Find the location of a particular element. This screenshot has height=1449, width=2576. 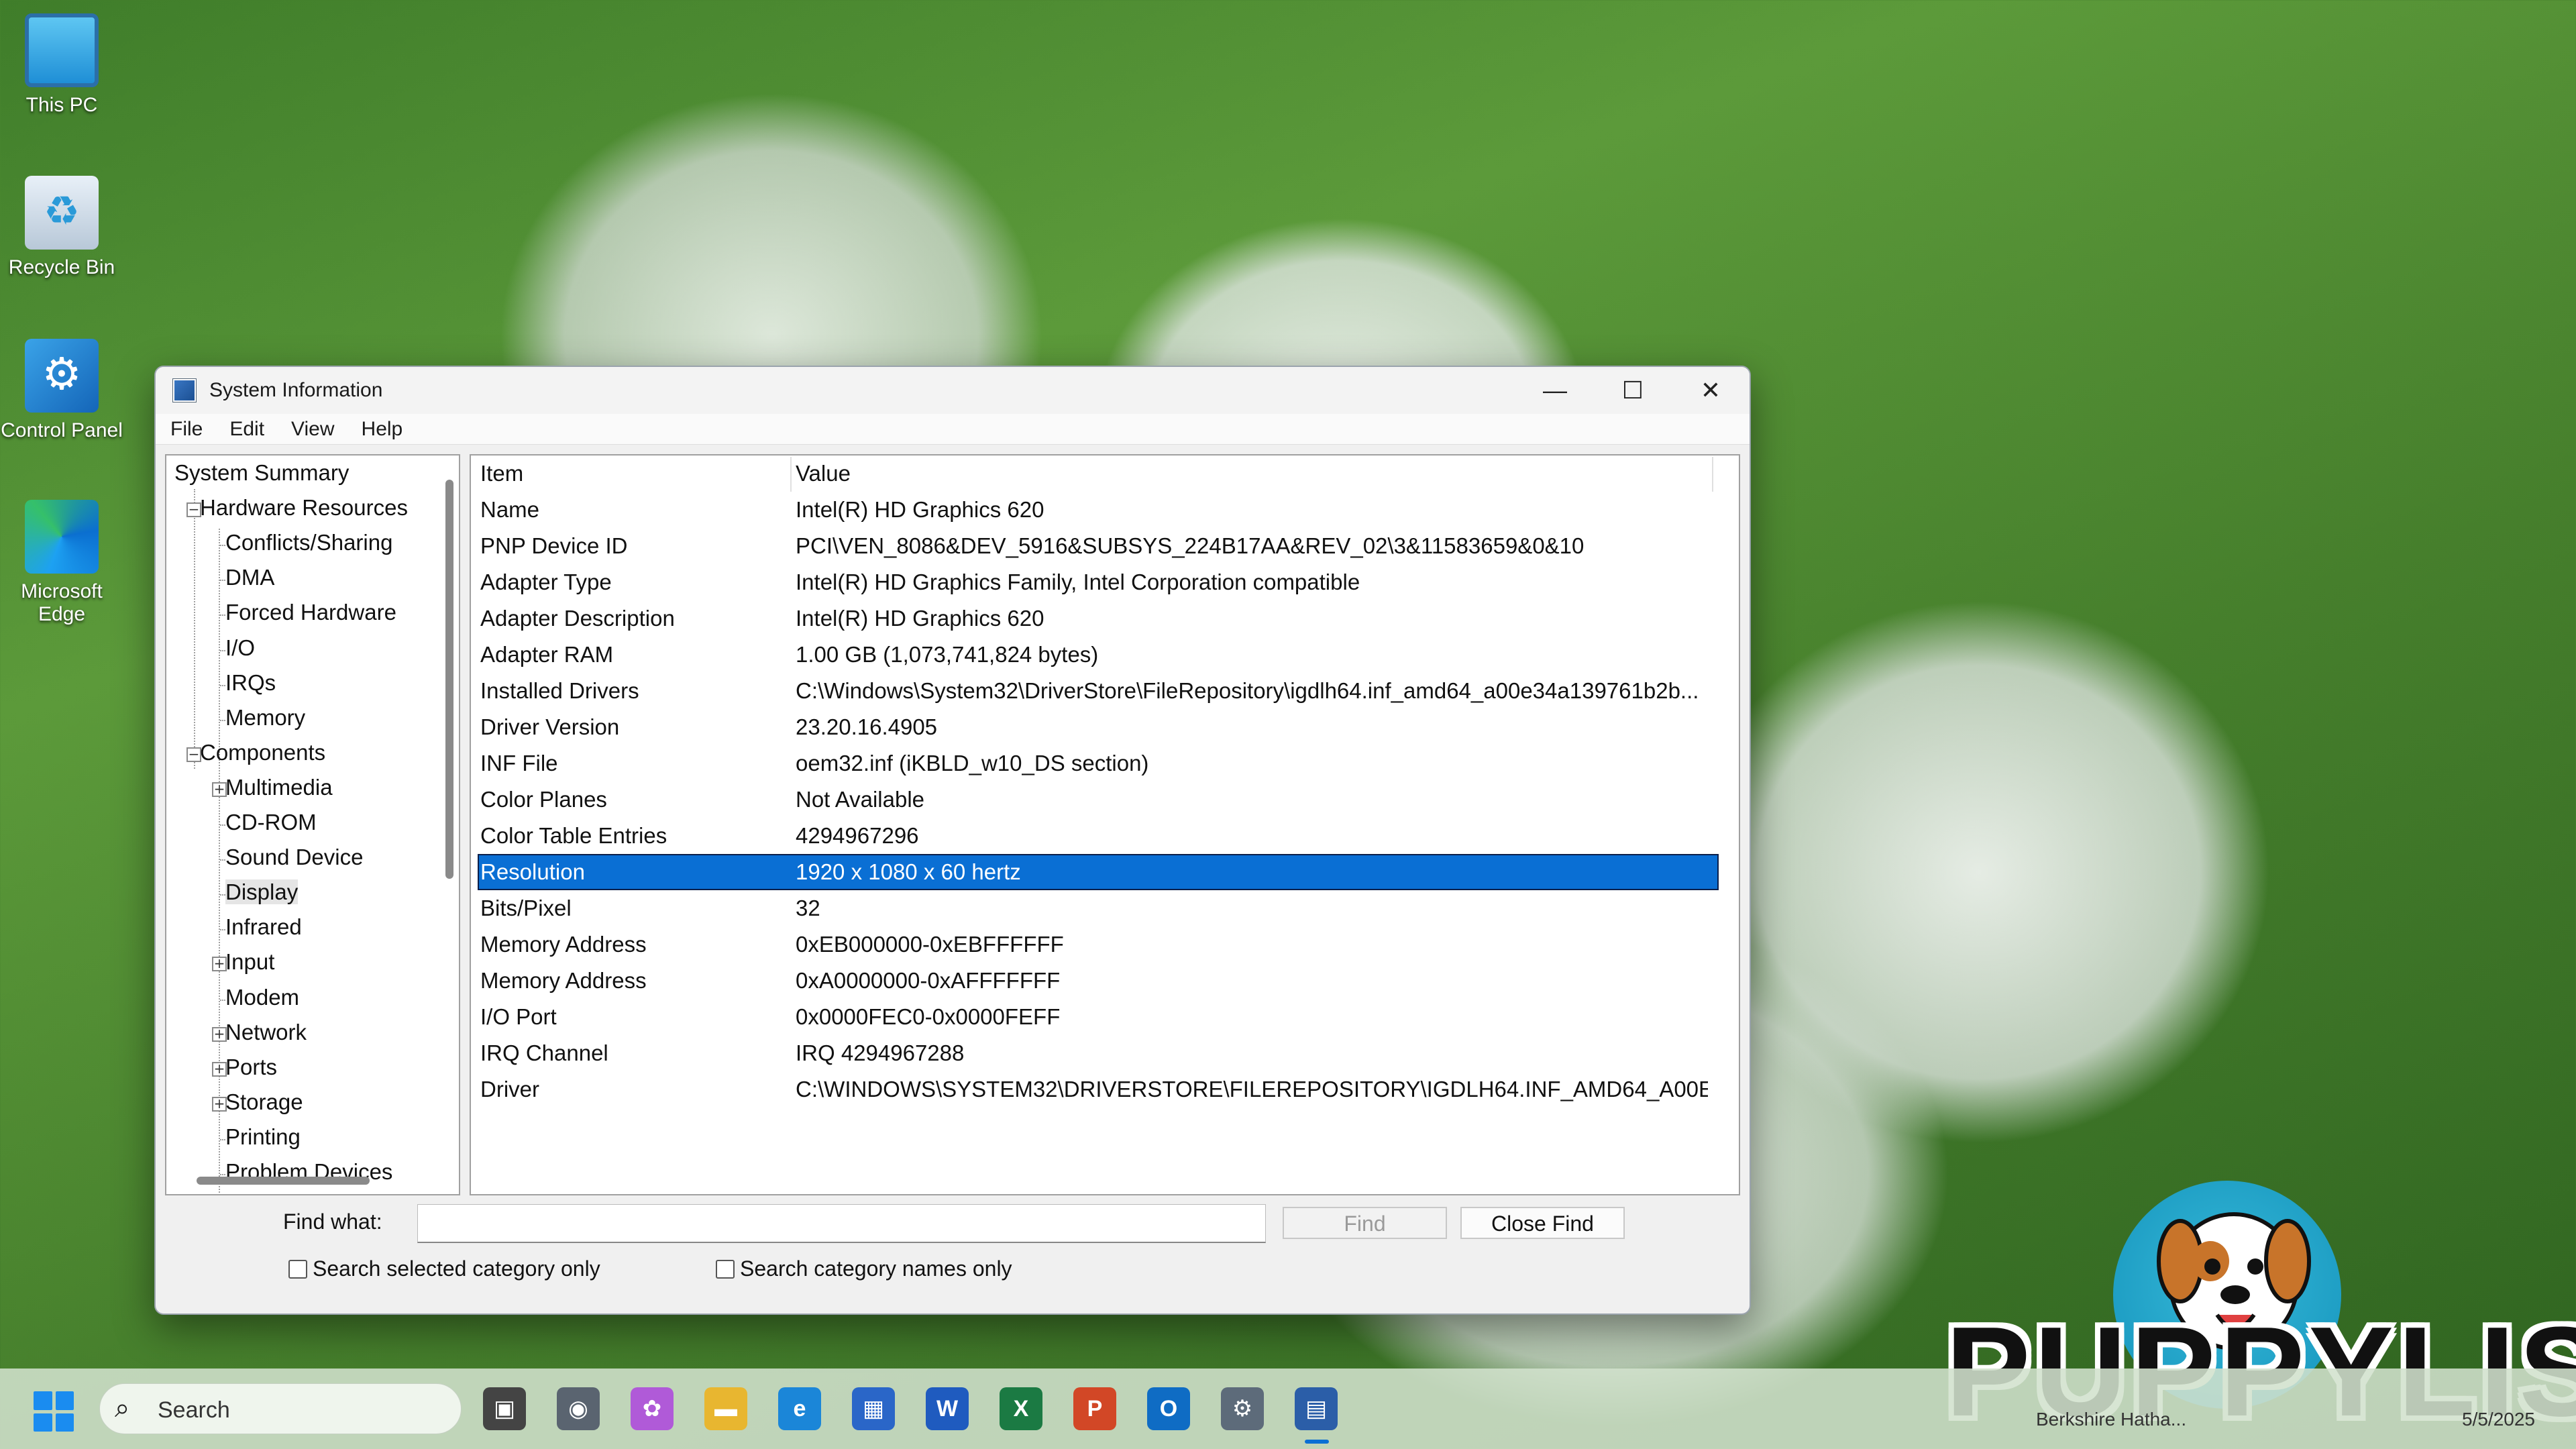

maximize-button: ☐ is located at coordinates (1633, 390).